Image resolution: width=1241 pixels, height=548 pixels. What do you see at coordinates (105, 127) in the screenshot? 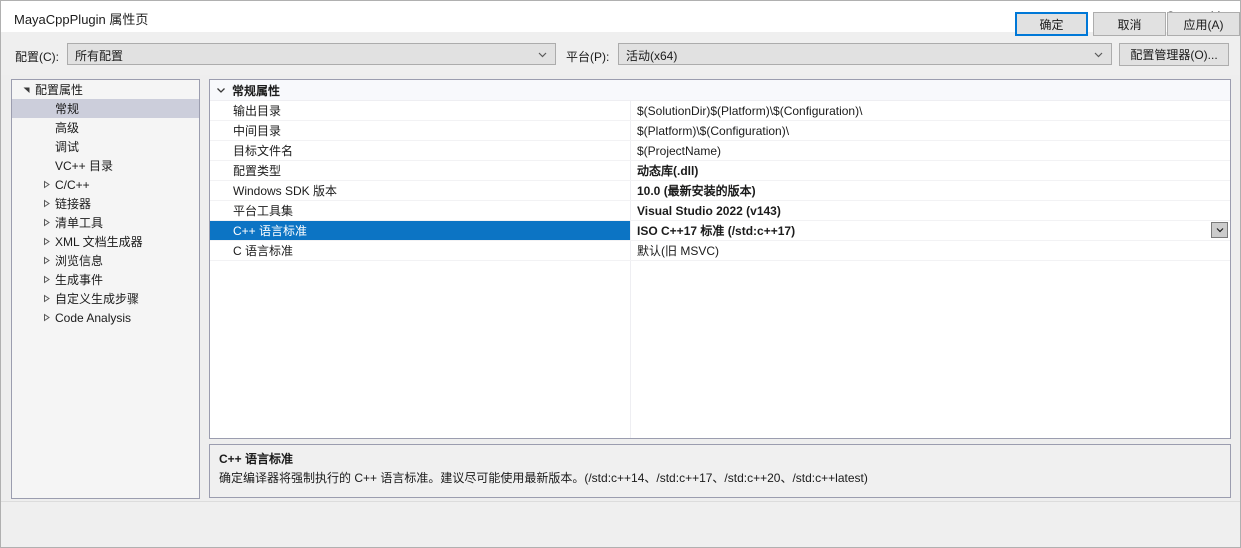
I see `tree-item: 高级` at bounding box center [105, 127].